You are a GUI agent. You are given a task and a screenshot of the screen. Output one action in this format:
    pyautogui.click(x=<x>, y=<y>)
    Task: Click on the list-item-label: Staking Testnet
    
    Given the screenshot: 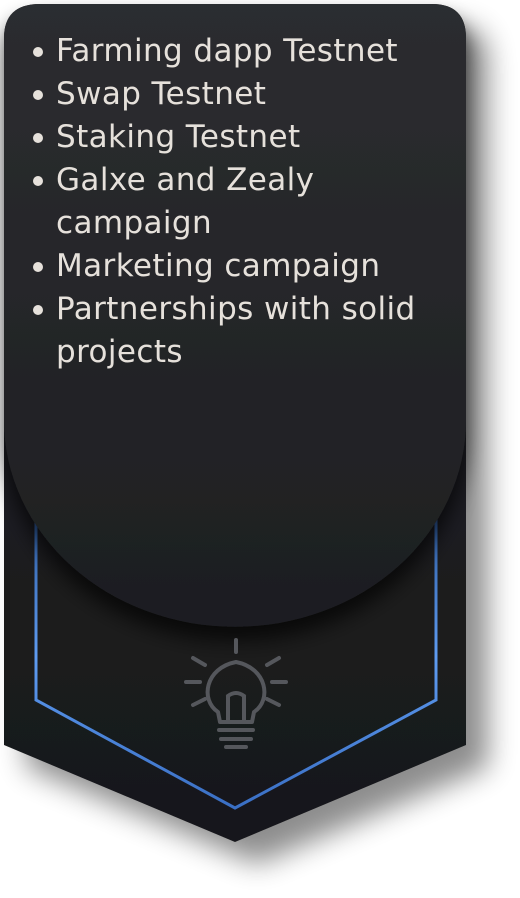 What is the action you would take?
    pyautogui.click(x=178, y=137)
    